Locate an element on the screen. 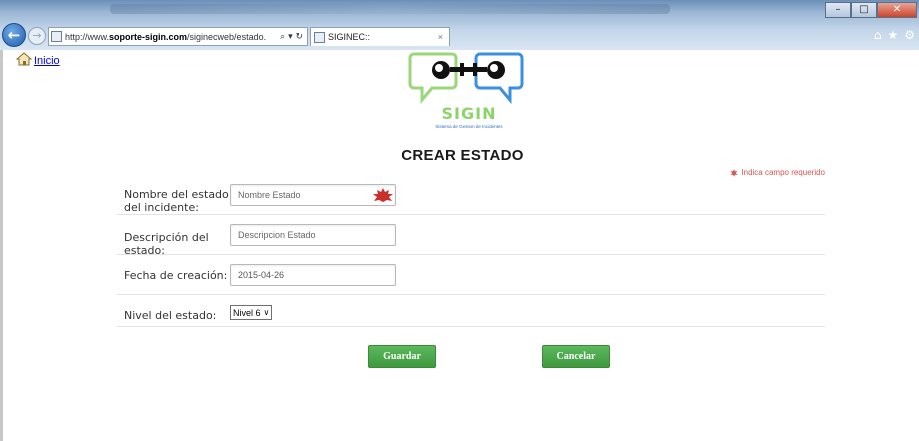 Image resolution: width=919 pixels, height=441 pixels. logo-name: SIGIN is located at coordinates (469, 113).